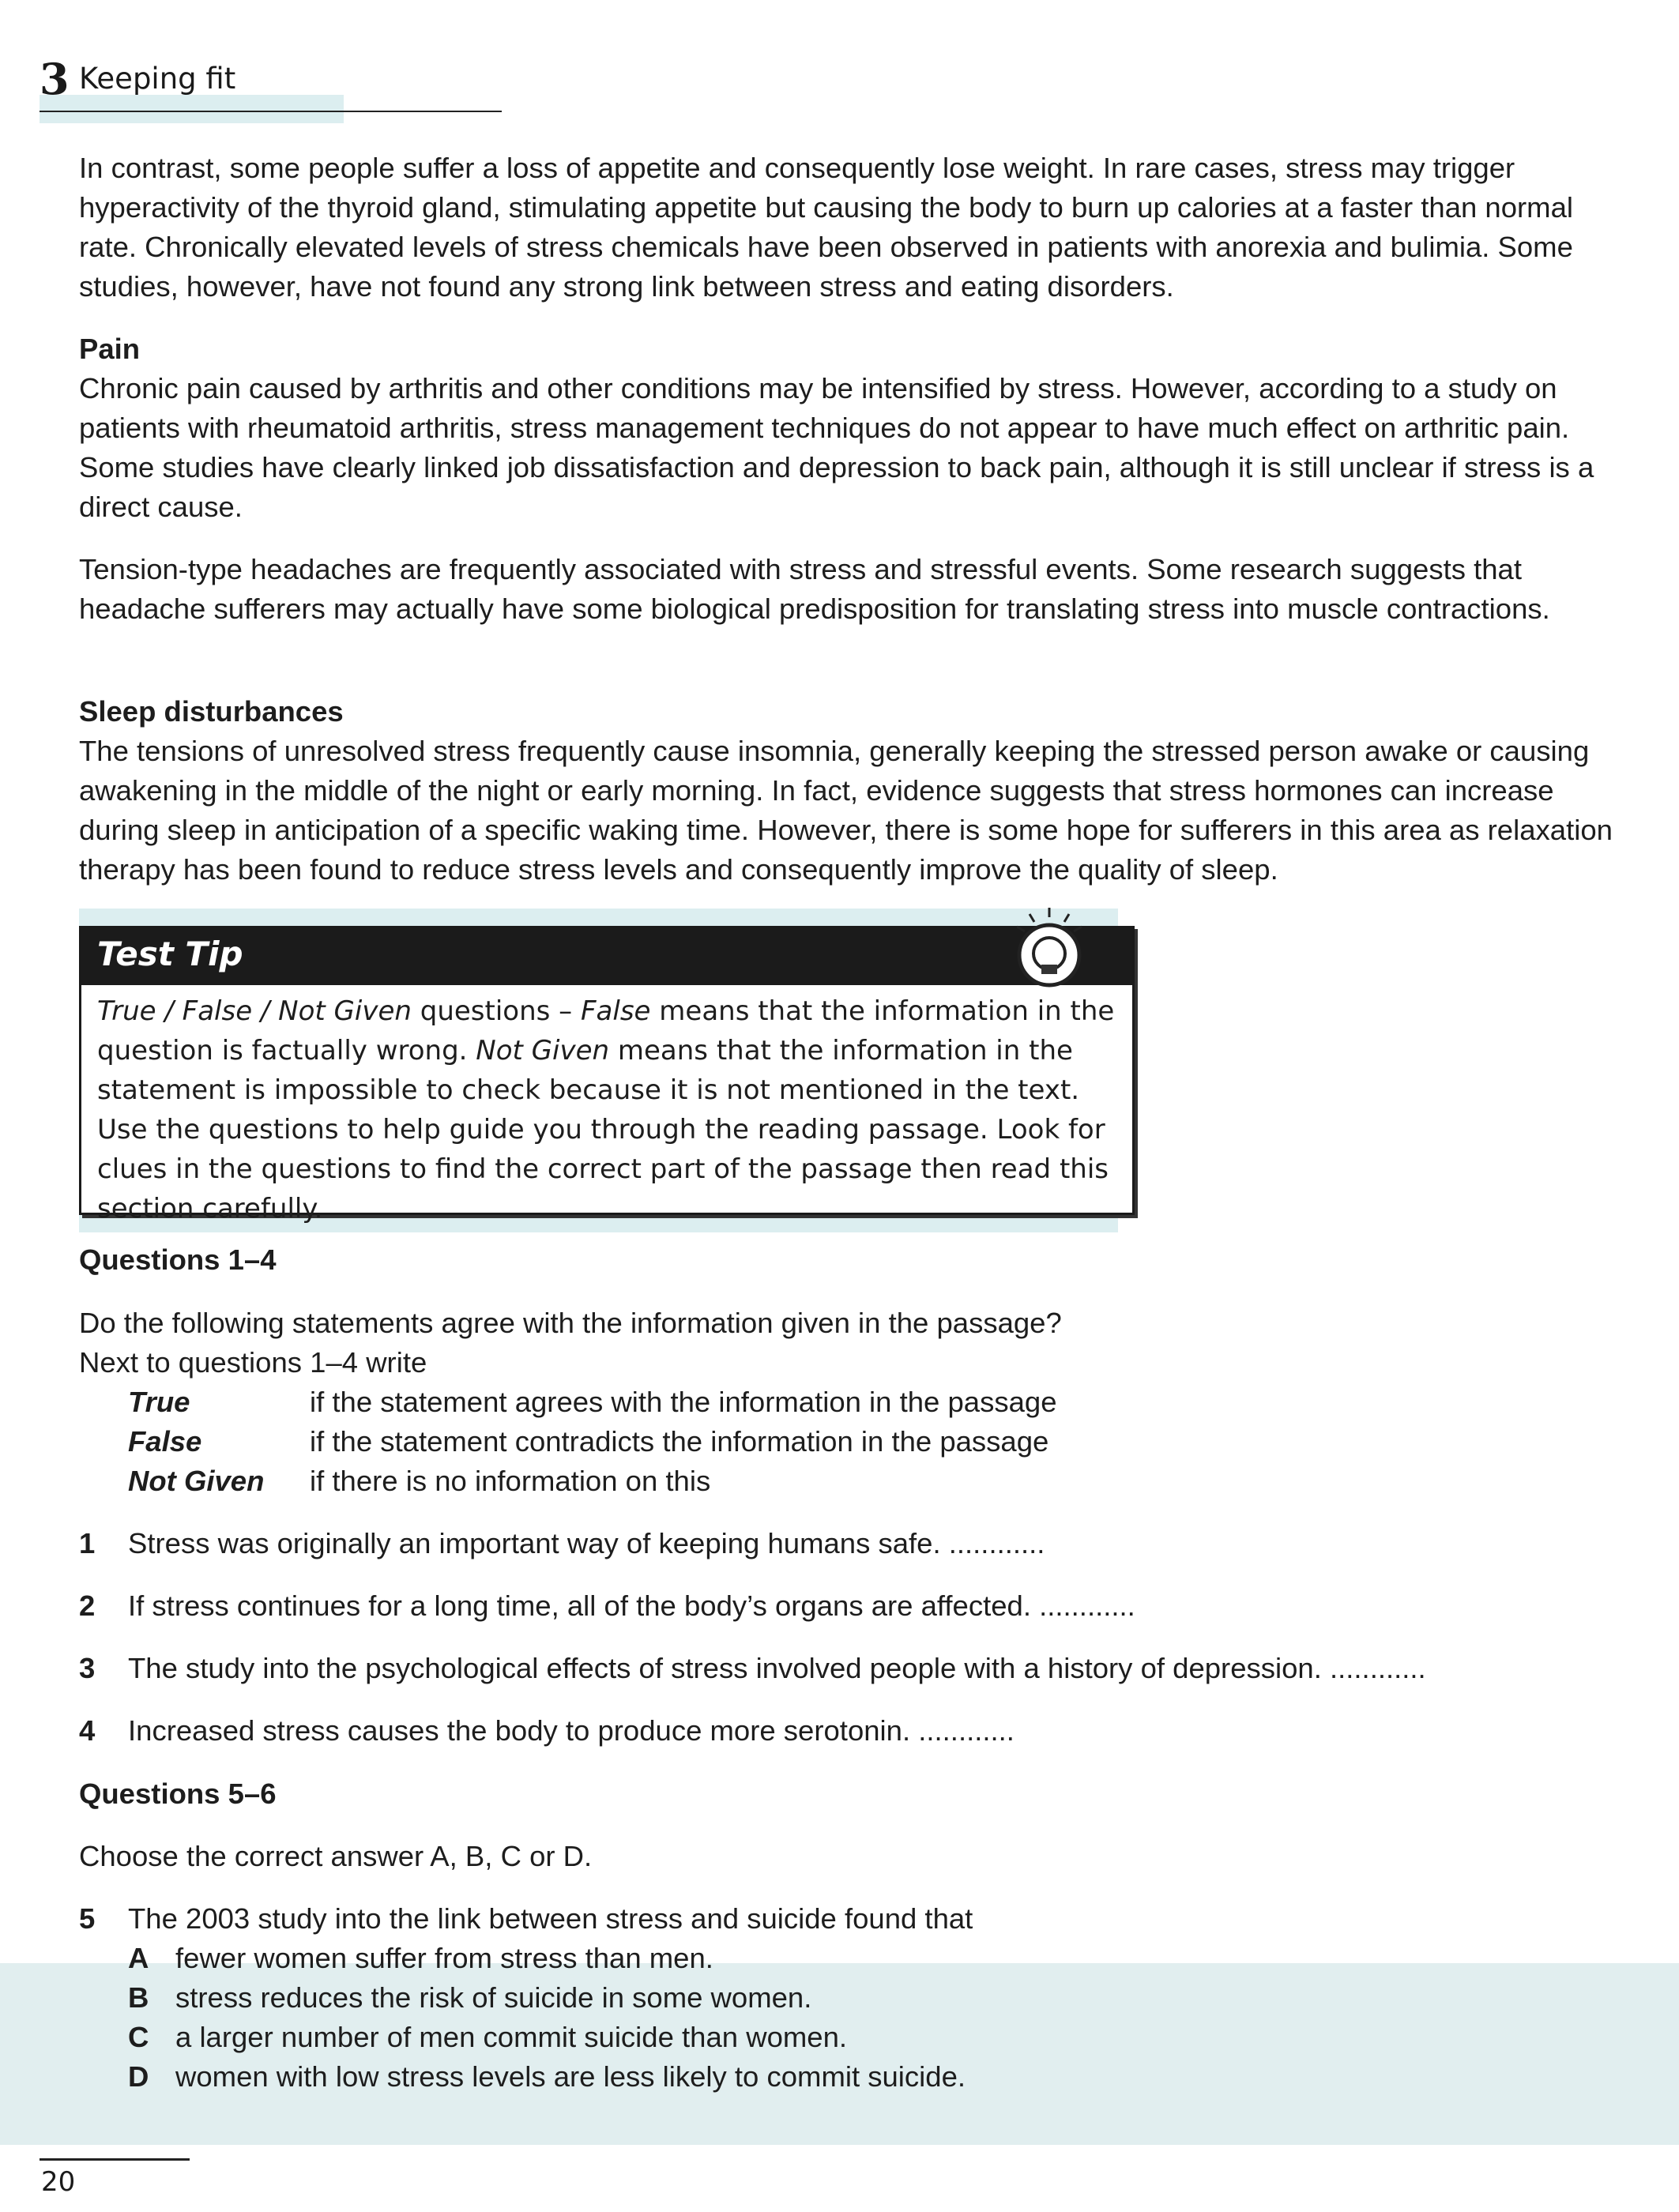 The width and height of the screenshot is (1679, 2212). I want to click on questions-5-6-instruction: Choose the correct answer A, B, C or D., so click(336, 1856).